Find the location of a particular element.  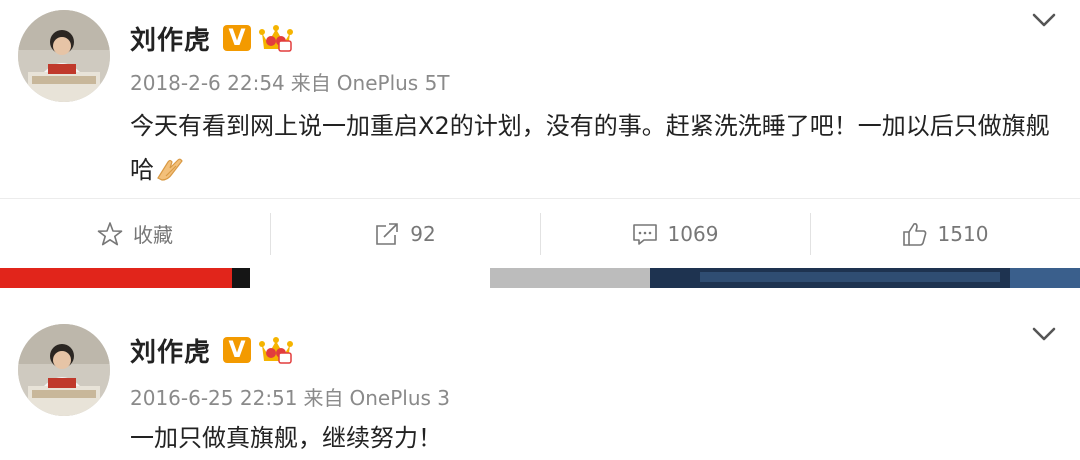

post-text-body: 今天有看到网上说一加重启X2的计划，没有的事。赶紧洗洗睡了吧！一加以后只做旗舰哈 is located at coordinates (590, 148).